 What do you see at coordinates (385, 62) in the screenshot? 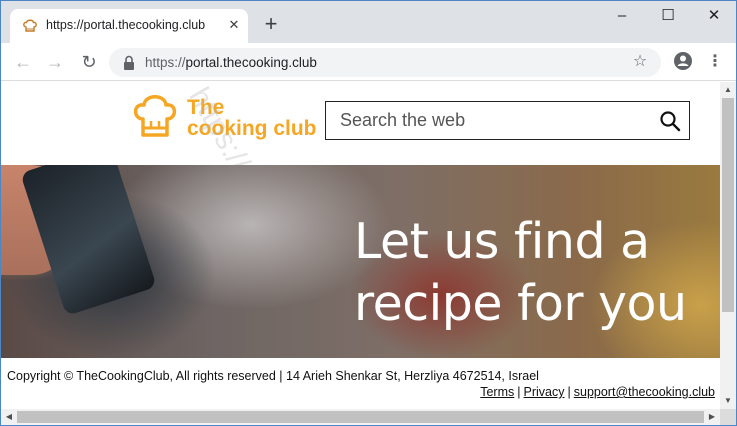
I see `address-bar: https://portal.thecooking.club ☆` at bounding box center [385, 62].